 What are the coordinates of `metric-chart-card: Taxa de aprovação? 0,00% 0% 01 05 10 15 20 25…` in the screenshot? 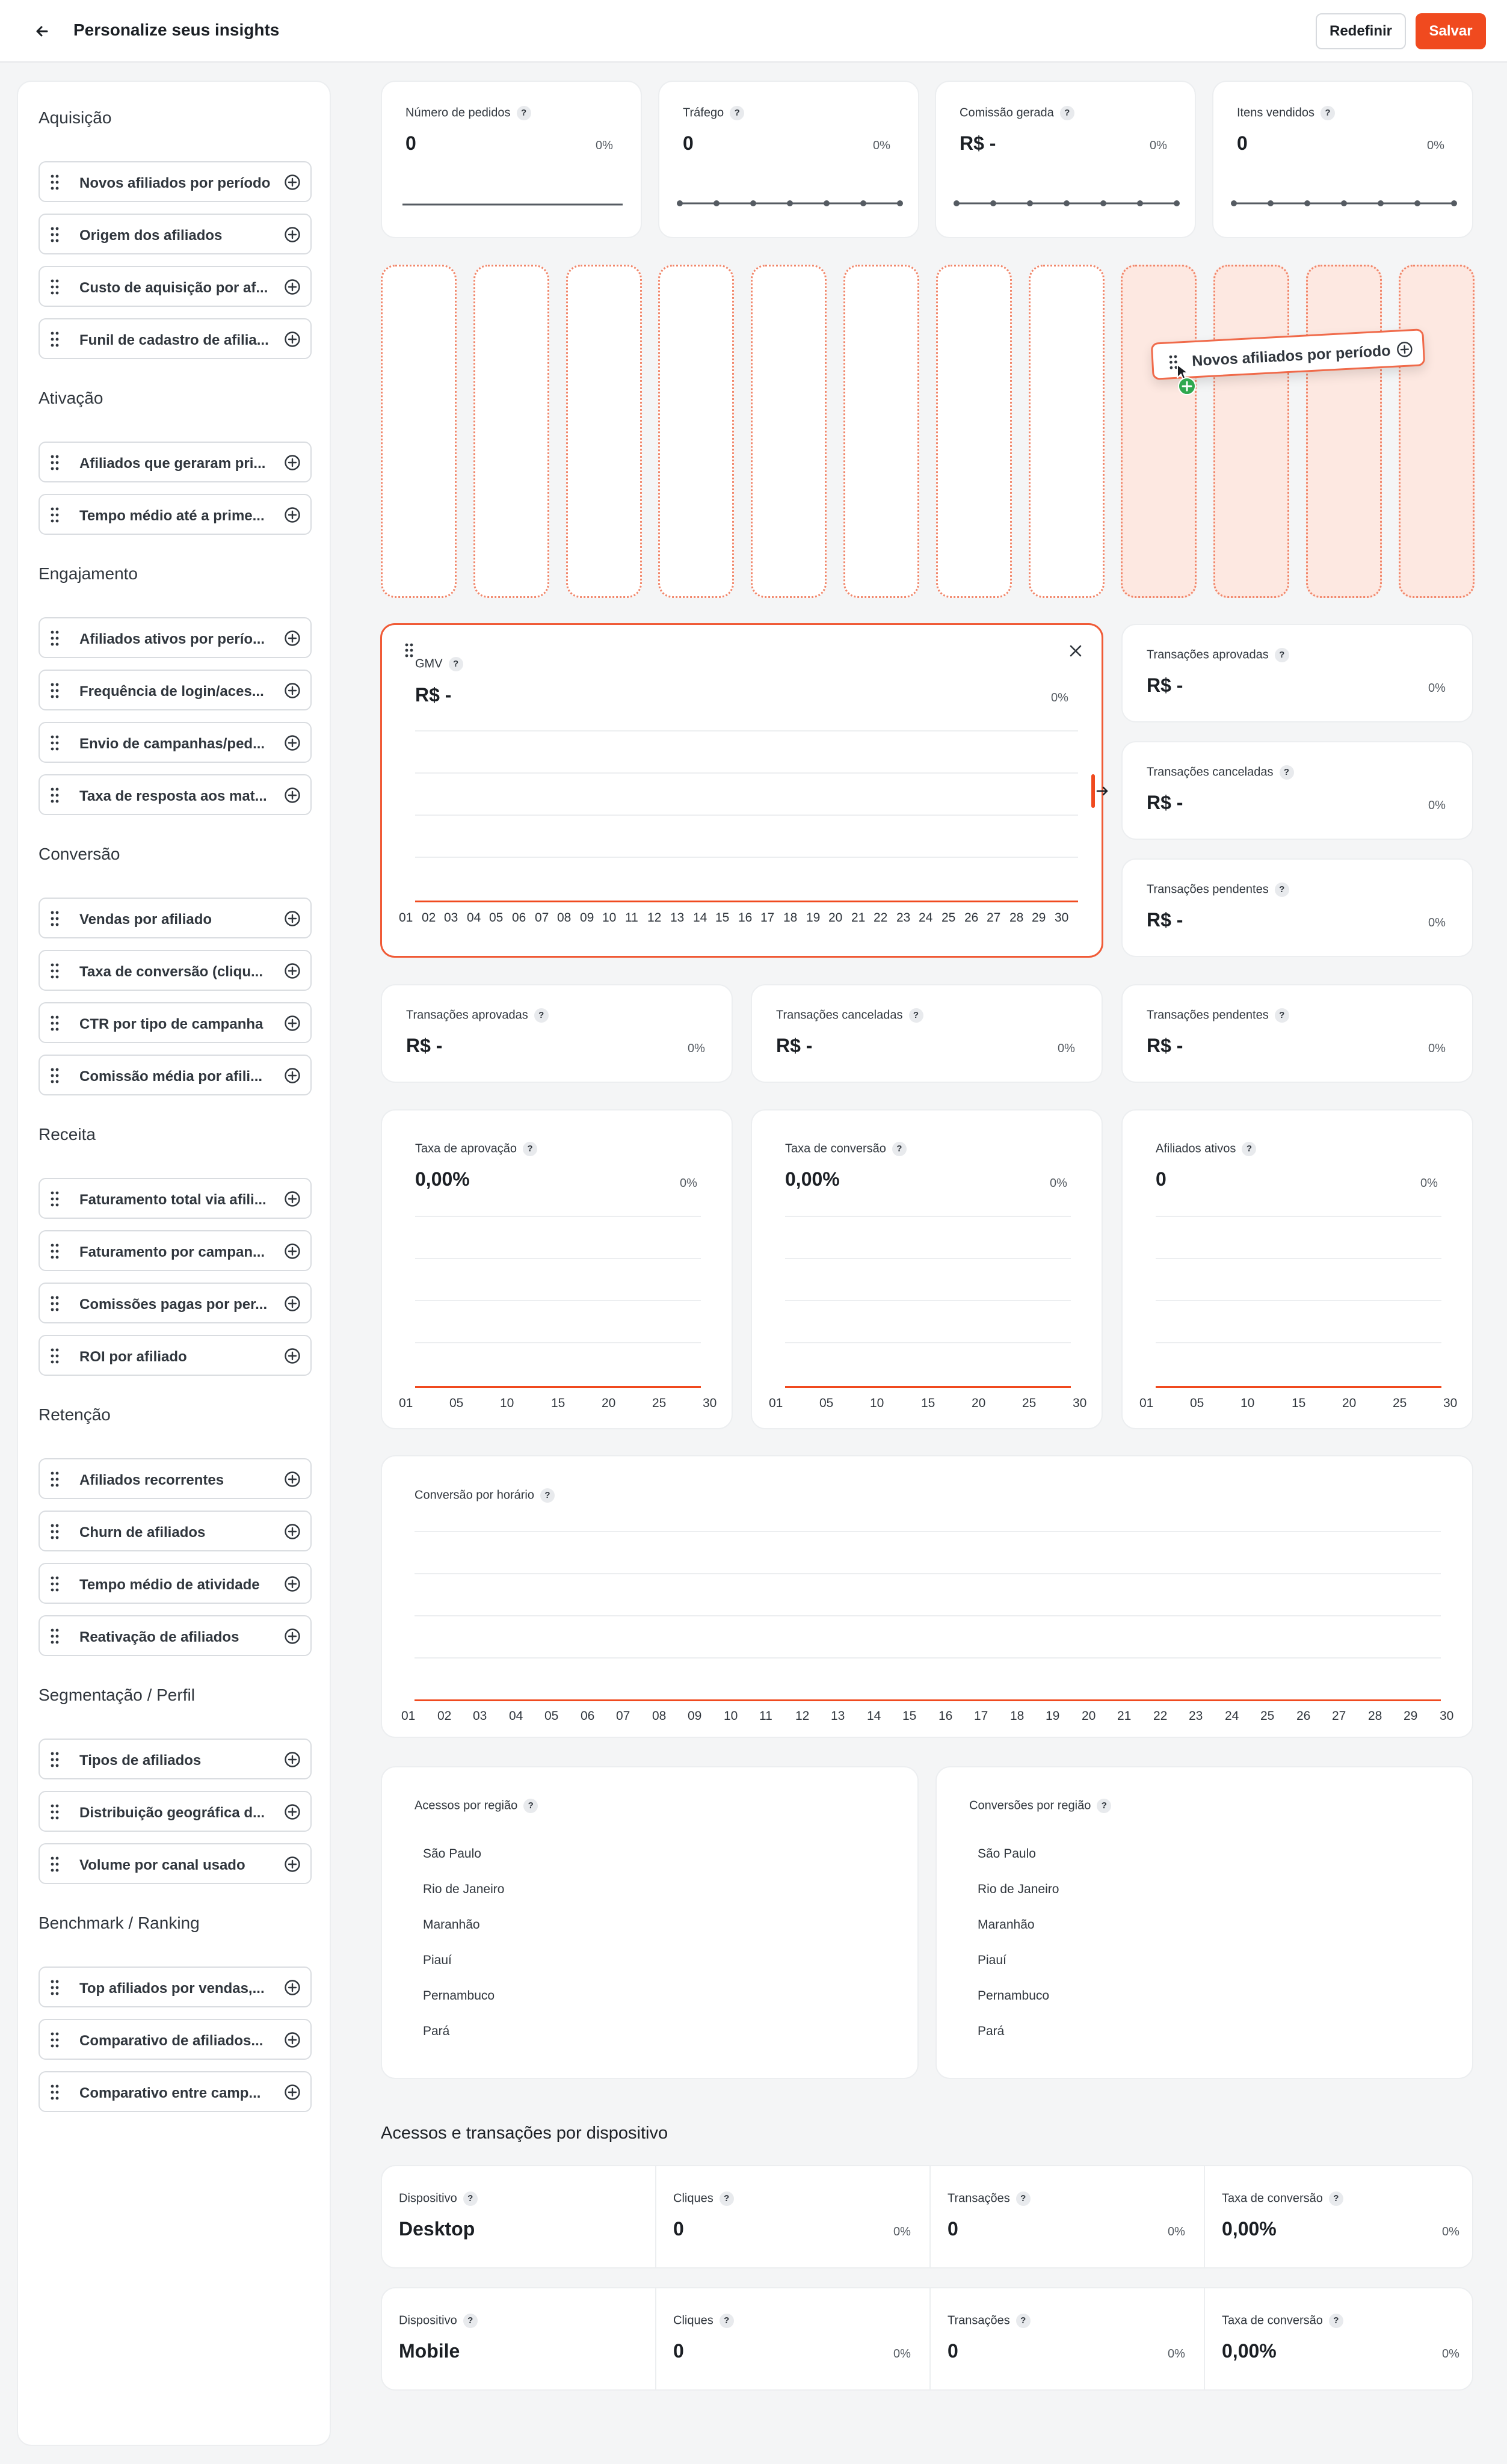 It's located at (557, 1269).